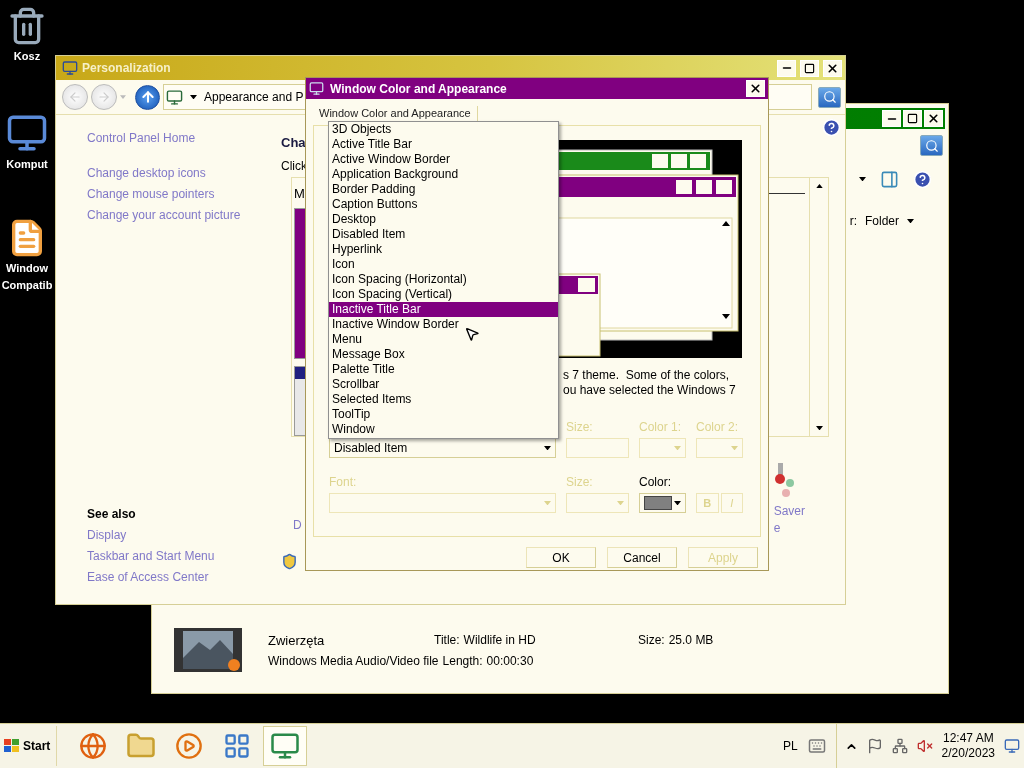  I want to click on up-button, so click(147, 97).